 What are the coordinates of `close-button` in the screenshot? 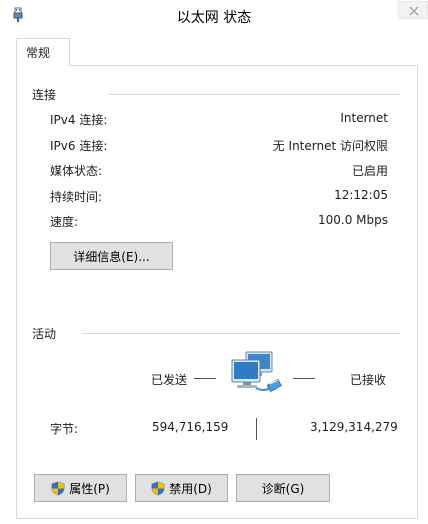 It's located at (413, 10).